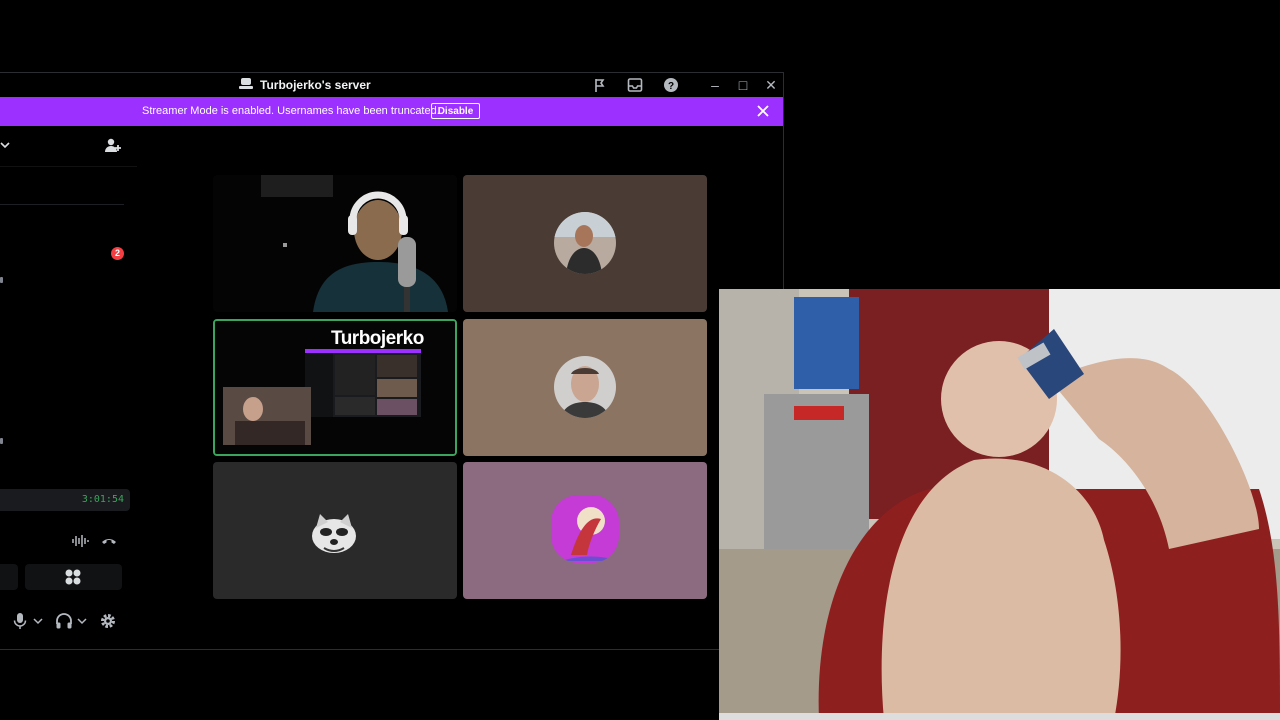  What do you see at coordinates (315, 85) in the screenshot?
I see `window-title: Turbojerko's server` at bounding box center [315, 85].